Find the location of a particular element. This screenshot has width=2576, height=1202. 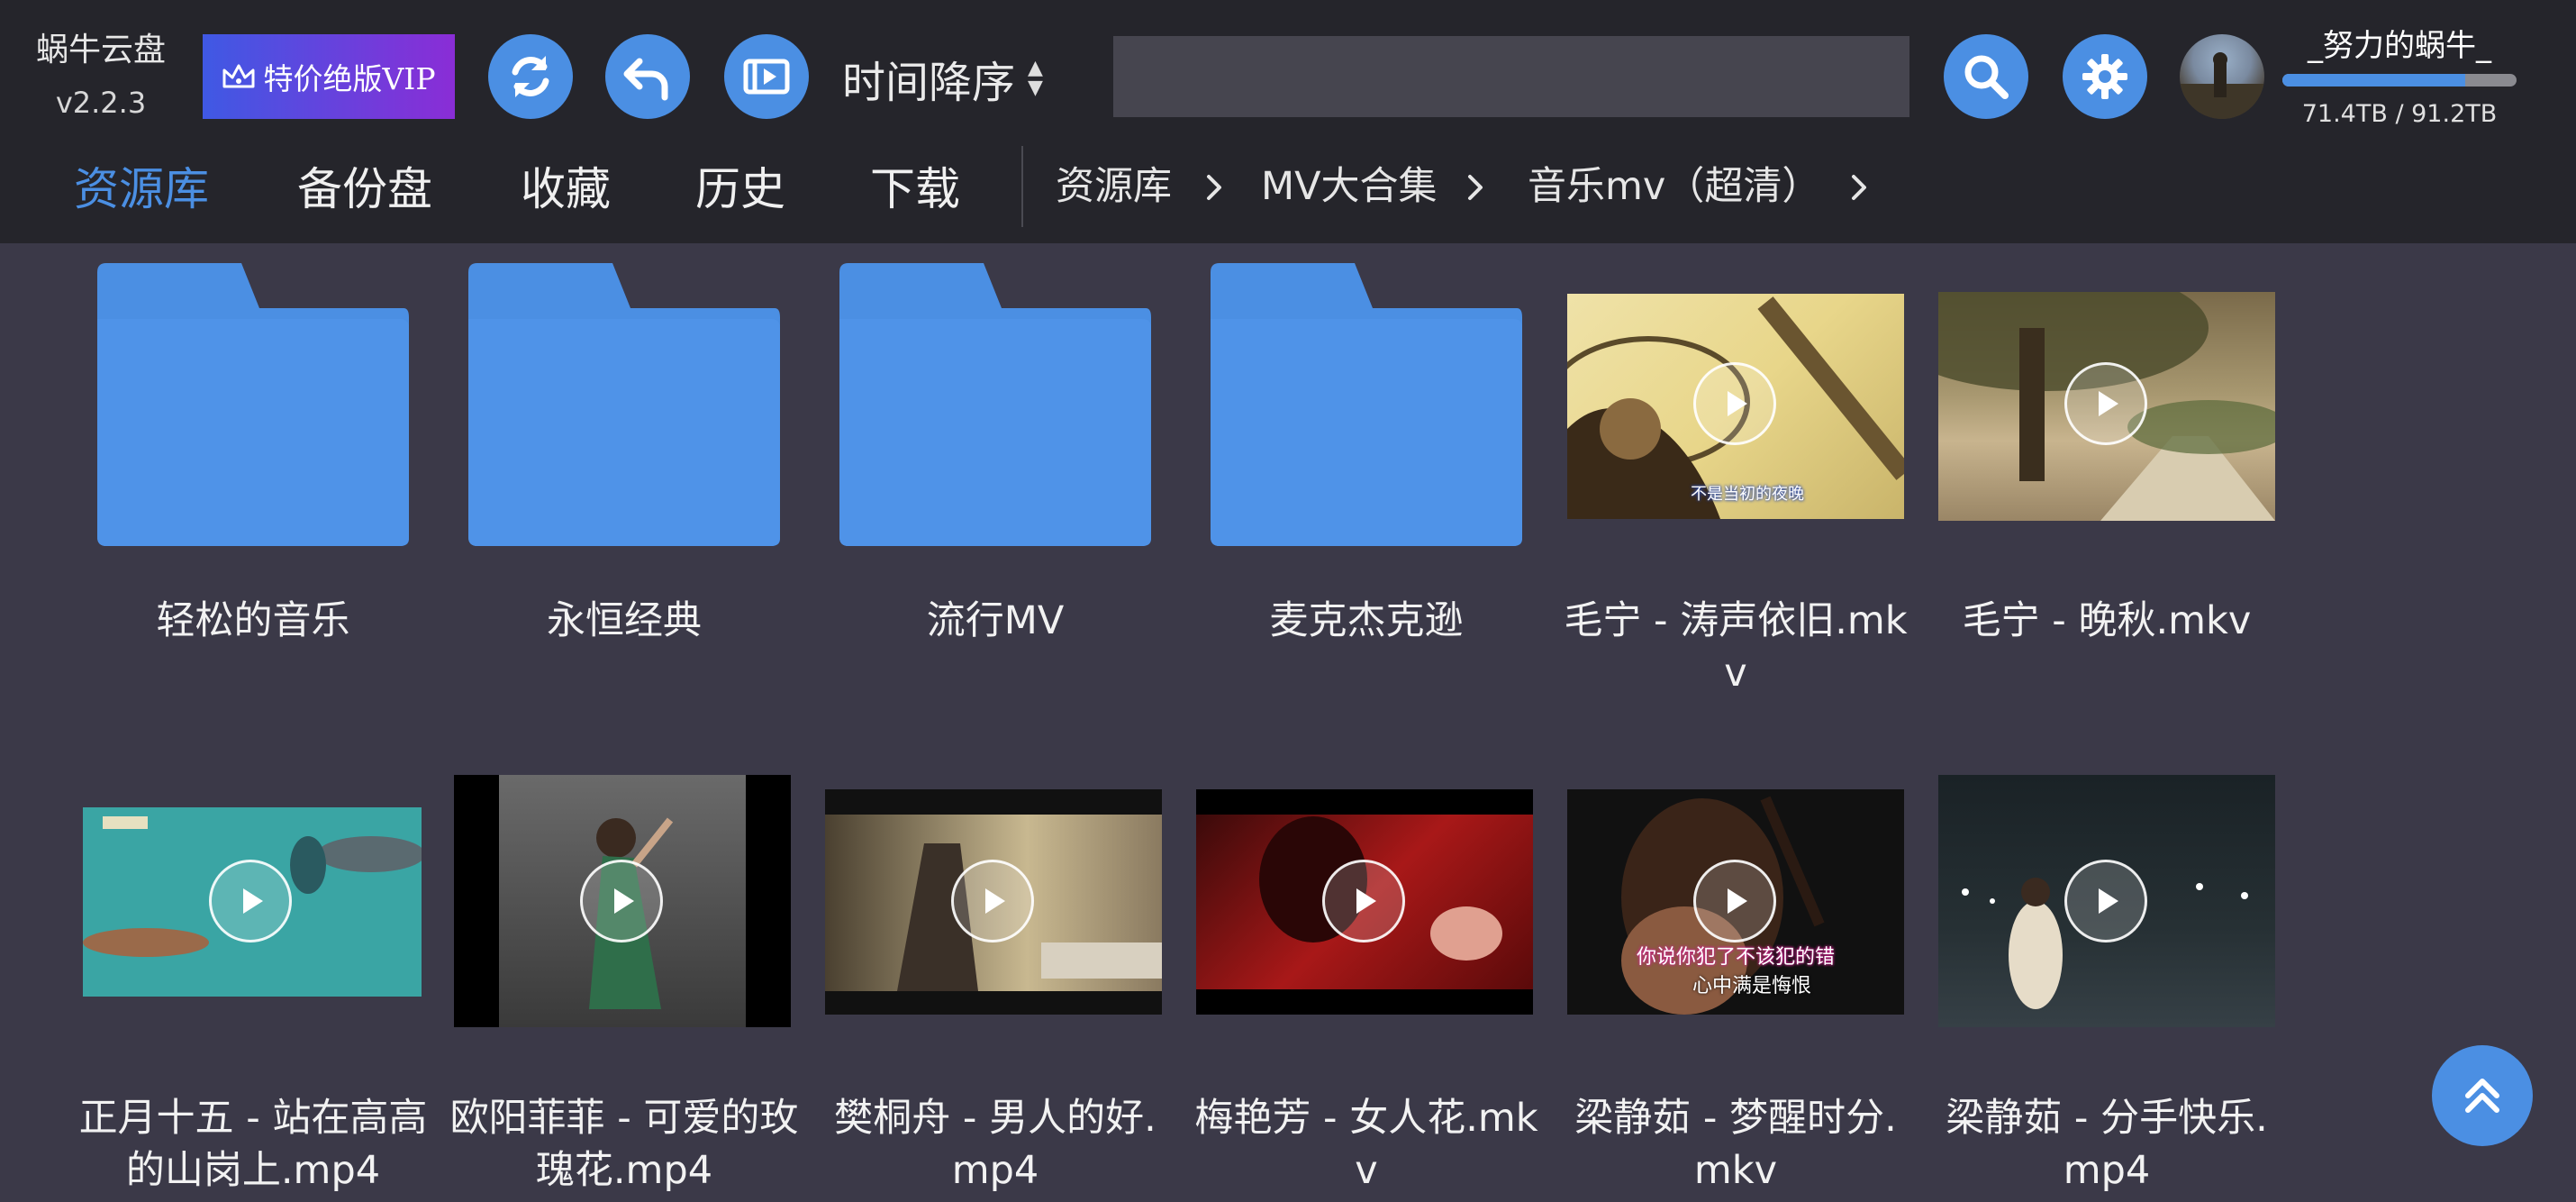

scroll-top-icon is located at coordinates (2482, 1096).